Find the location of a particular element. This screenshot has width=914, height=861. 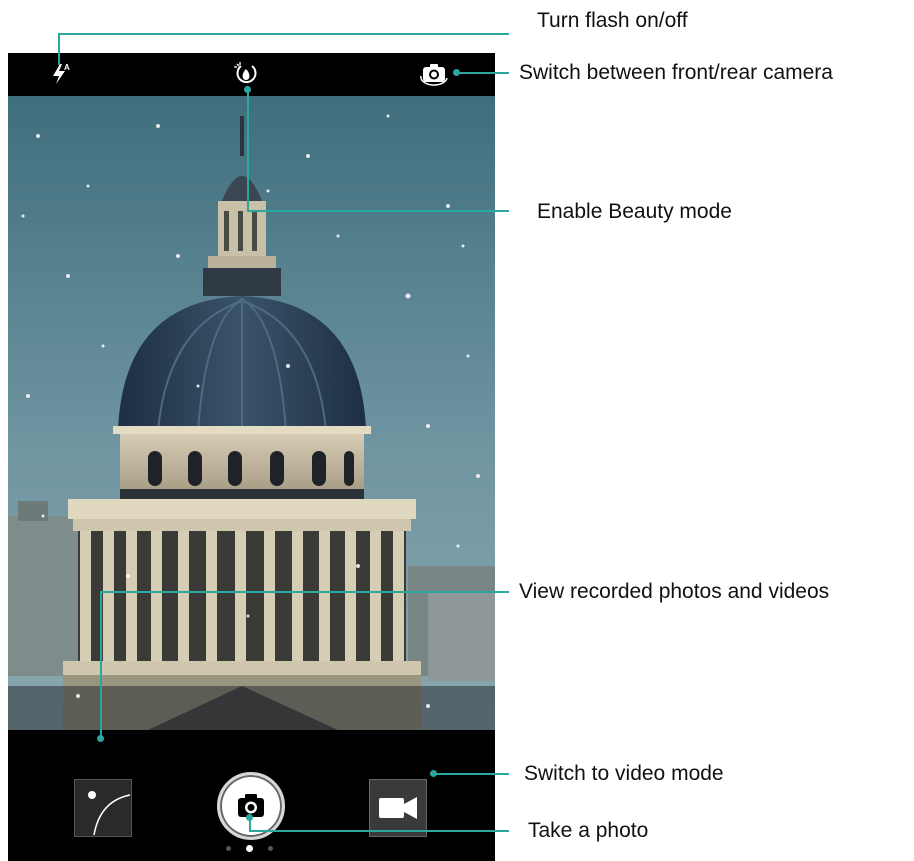

video-callout-label: Switch to video mode is located at coordinates (624, 773).